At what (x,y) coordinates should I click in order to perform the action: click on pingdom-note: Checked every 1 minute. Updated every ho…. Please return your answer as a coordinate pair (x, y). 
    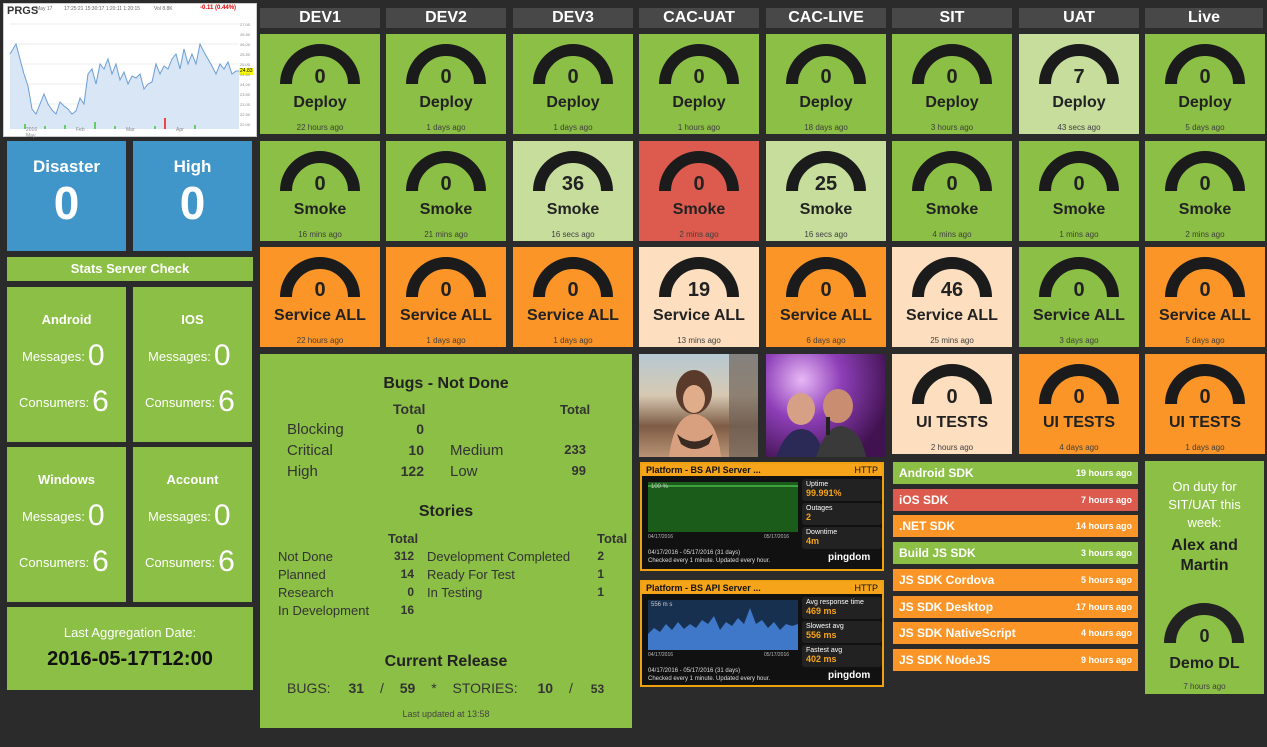
    Looking at the image, I should click on (709, 679).